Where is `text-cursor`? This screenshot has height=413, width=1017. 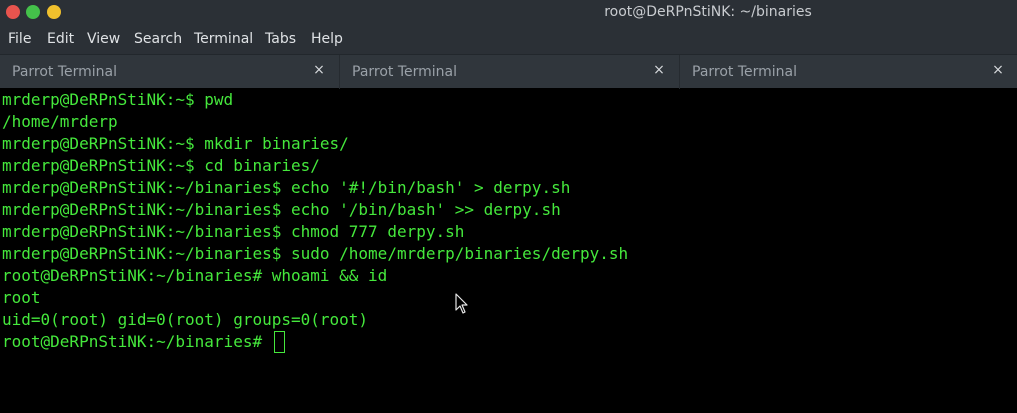
text-cursor is located at coordinates (279, 342).